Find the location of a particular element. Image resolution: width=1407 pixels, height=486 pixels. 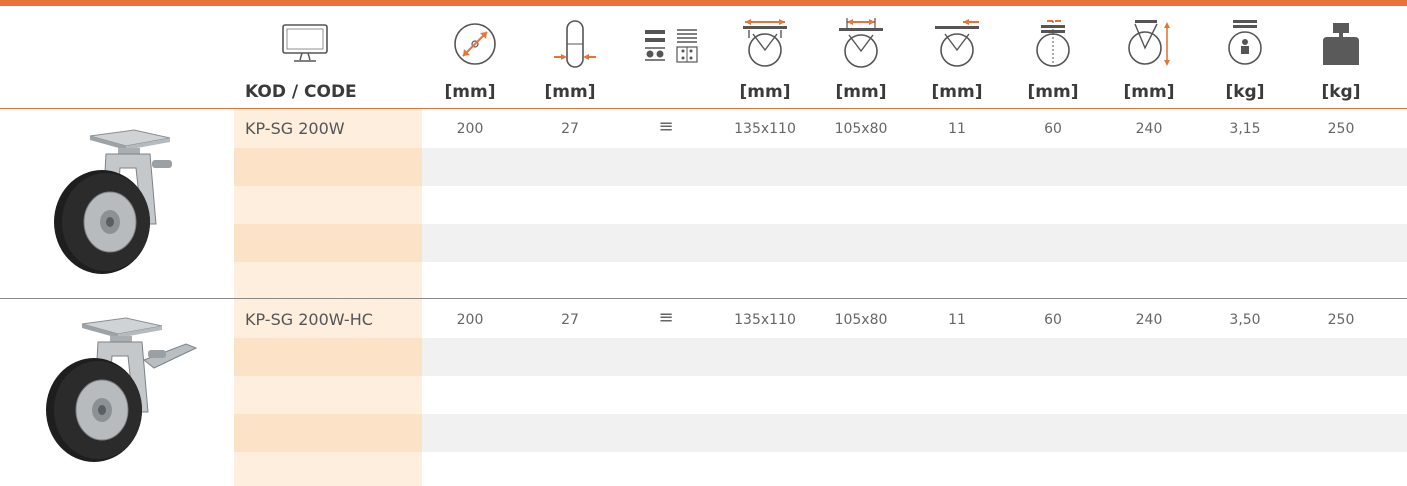

weight-icon is located at coordinates (1245, 44).